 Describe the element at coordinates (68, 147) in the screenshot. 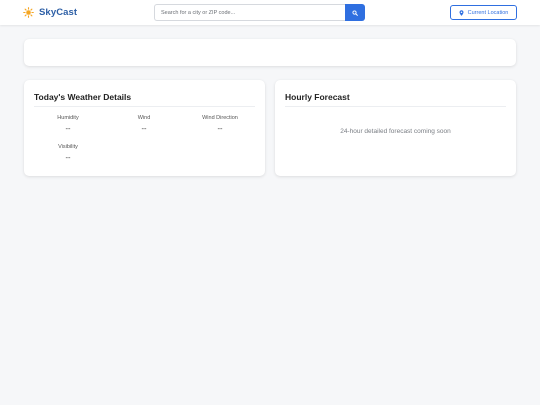

I see `visibility-label: Visibility` at that location.